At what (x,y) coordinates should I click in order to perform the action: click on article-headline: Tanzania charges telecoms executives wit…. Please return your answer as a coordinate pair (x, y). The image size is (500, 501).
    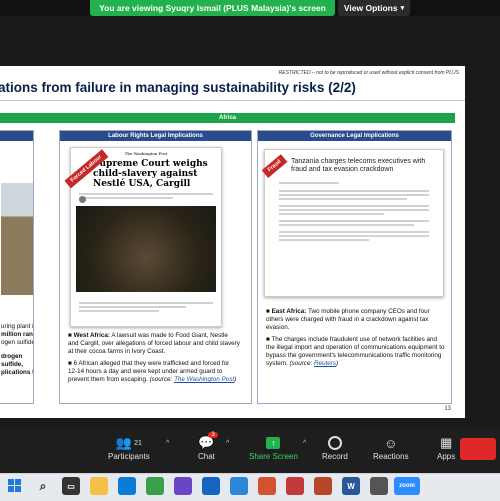
    Looking at the image, I should click on (358, 165).